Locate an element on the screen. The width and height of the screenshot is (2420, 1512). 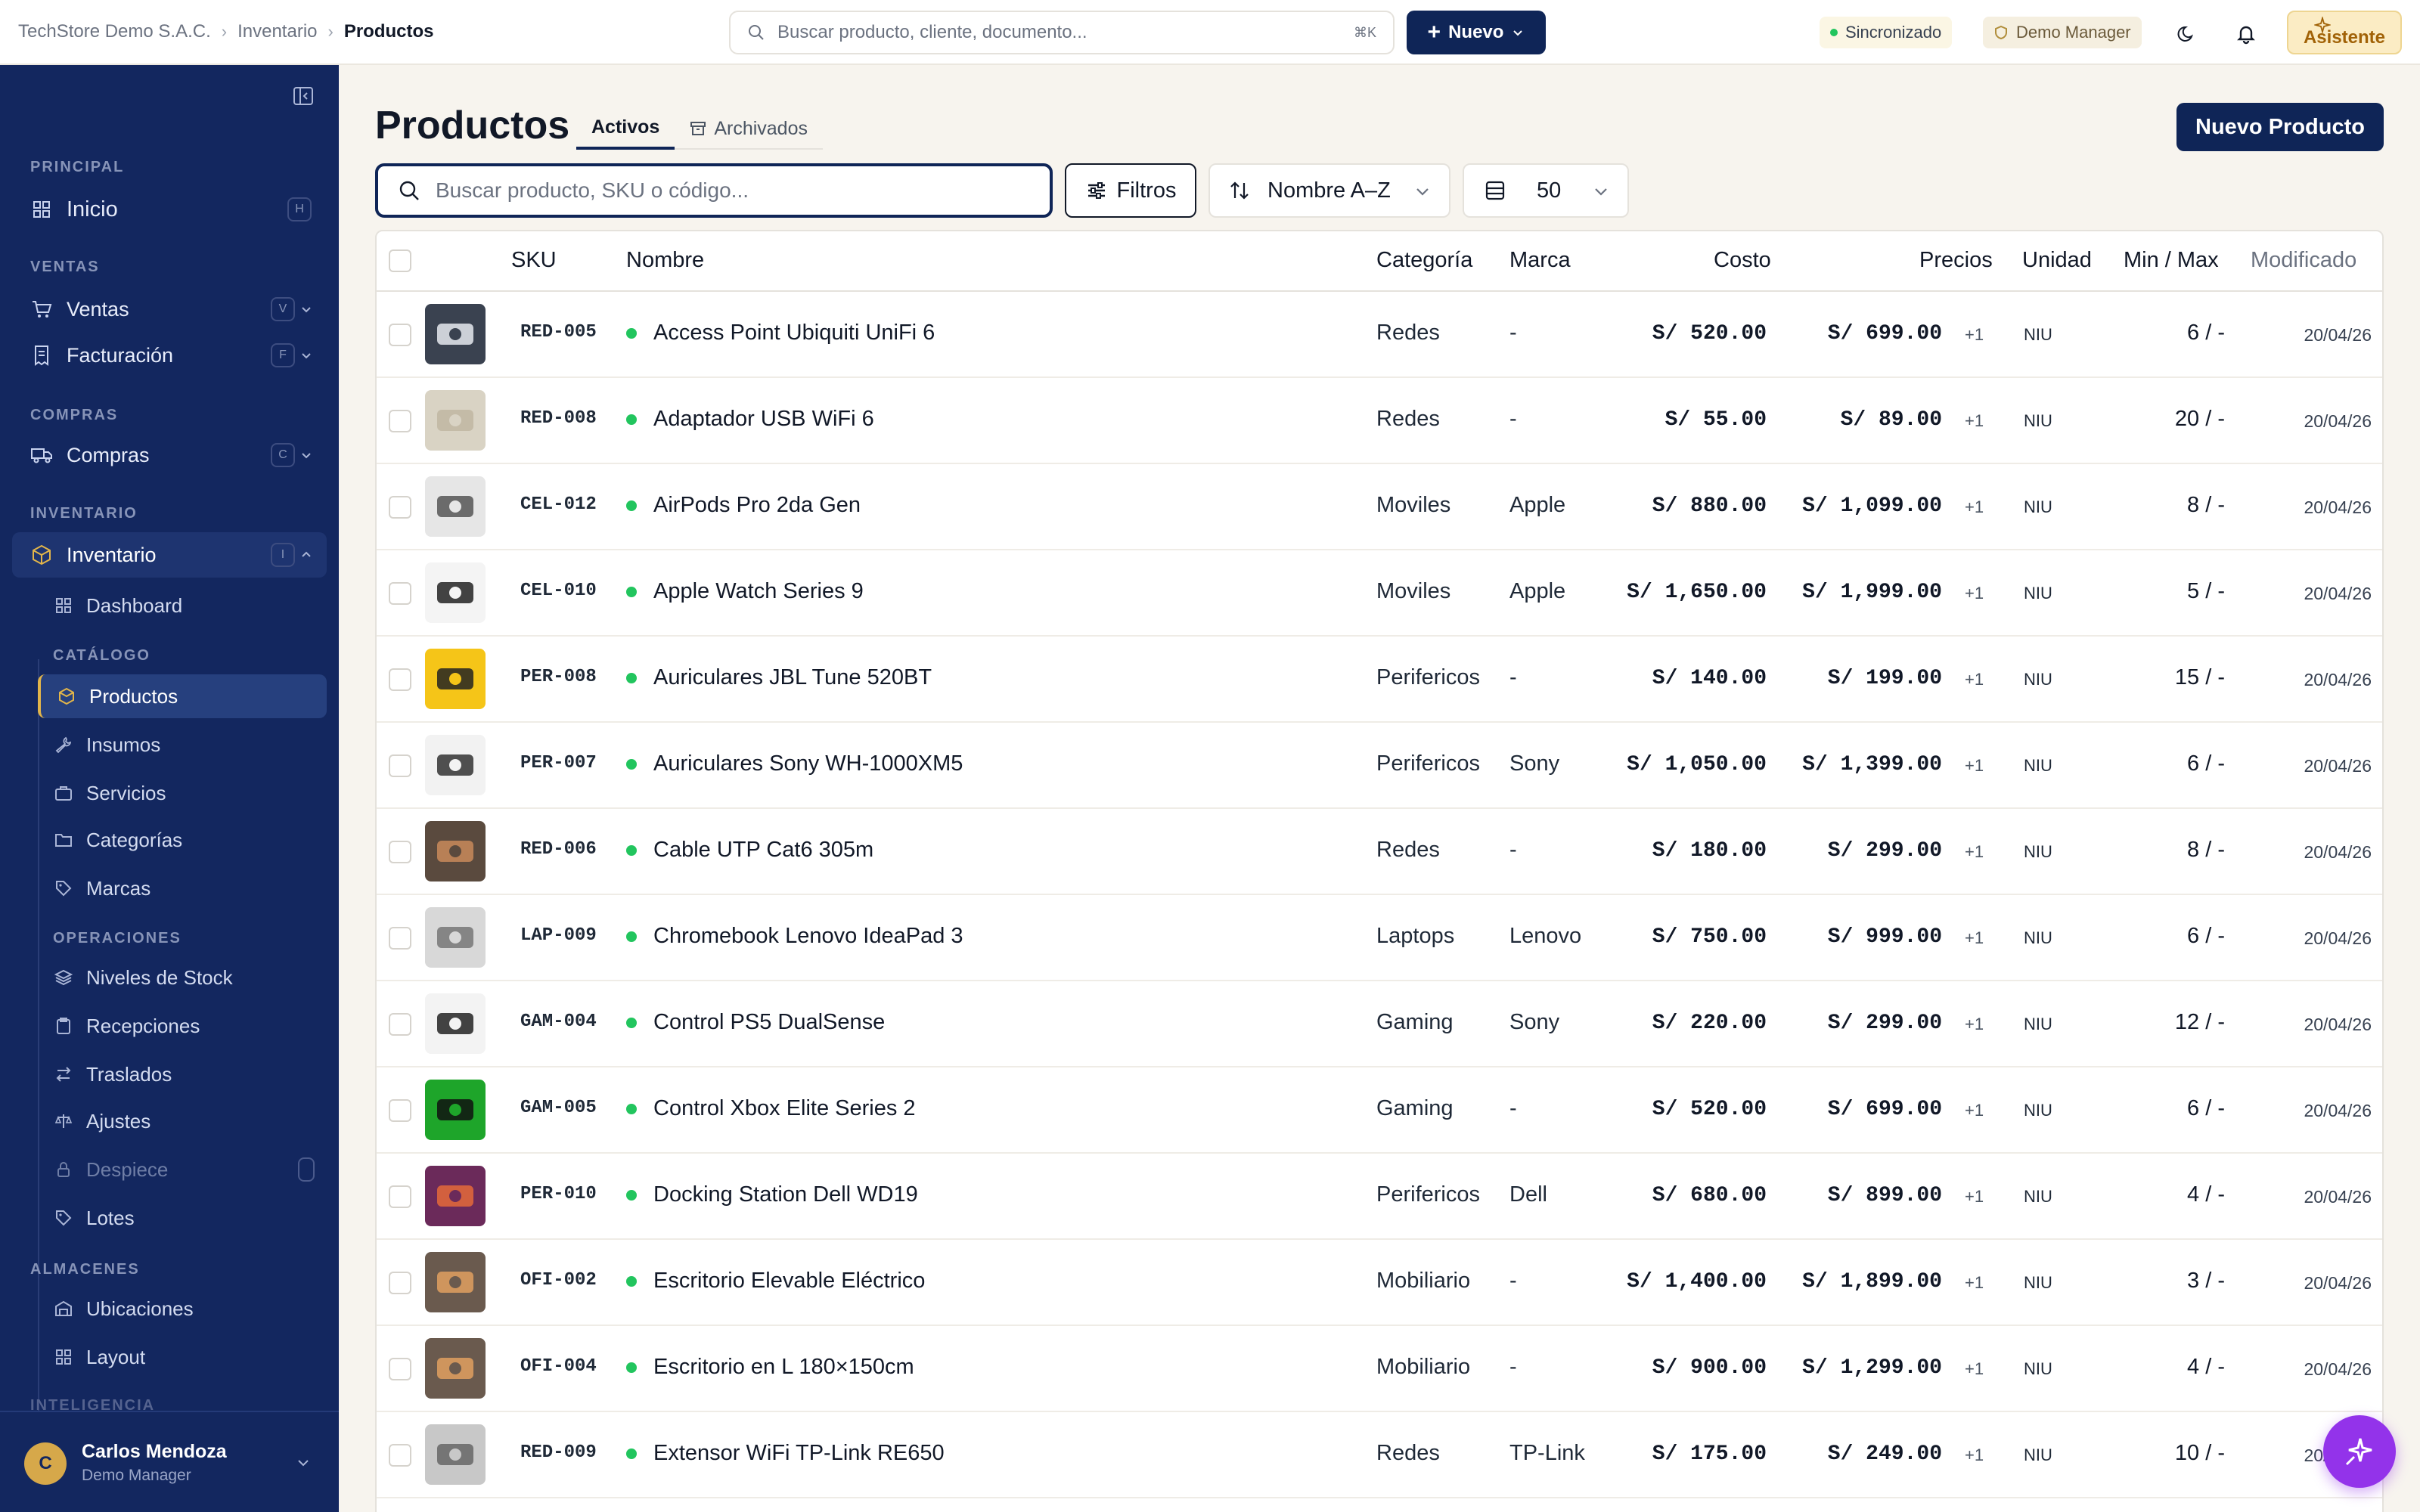
select-all-checkbox is located at coordinates (400, 260).